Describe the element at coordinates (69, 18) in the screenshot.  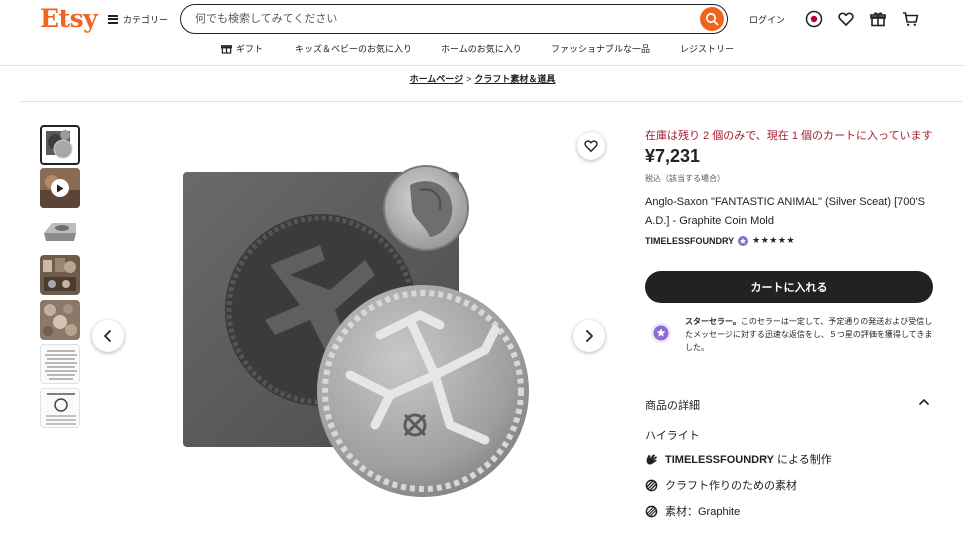
I see `etsy-logo: Etsy` at that location.